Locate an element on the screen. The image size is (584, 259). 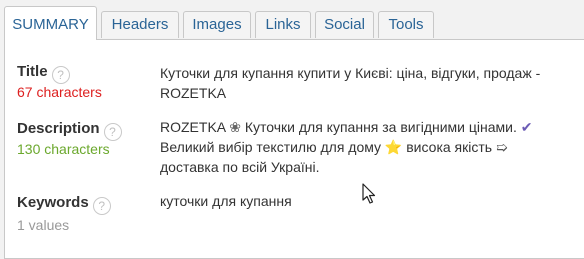
description-text: Великий вибір текстилю для дому is located at coordinates (272, 147).